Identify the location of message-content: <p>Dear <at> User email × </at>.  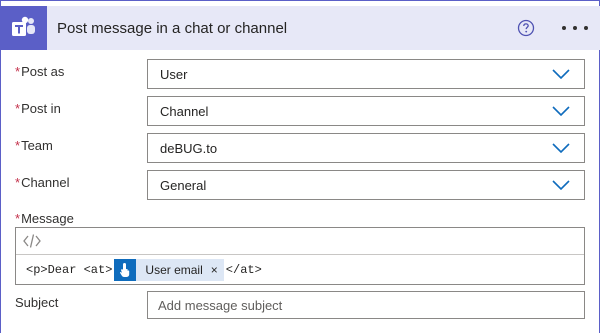
(144, 270).